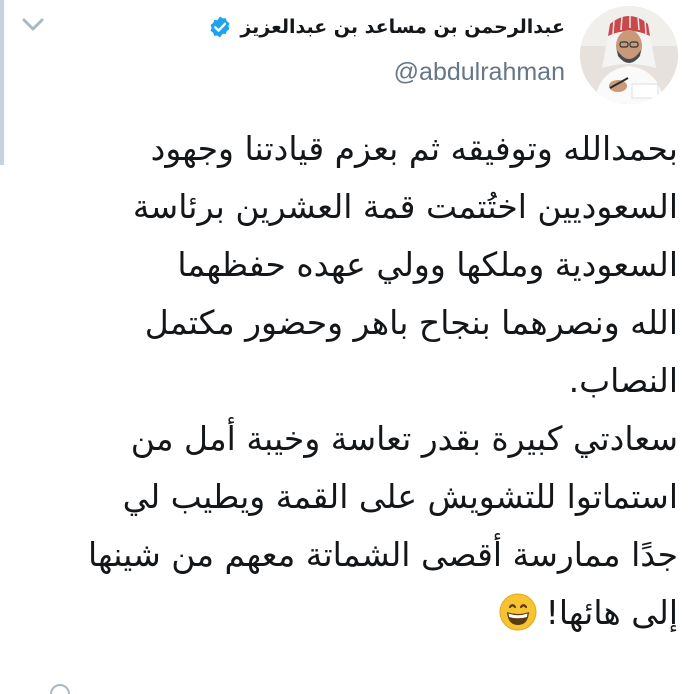  I want to click on thread-line, so click(2, 82).